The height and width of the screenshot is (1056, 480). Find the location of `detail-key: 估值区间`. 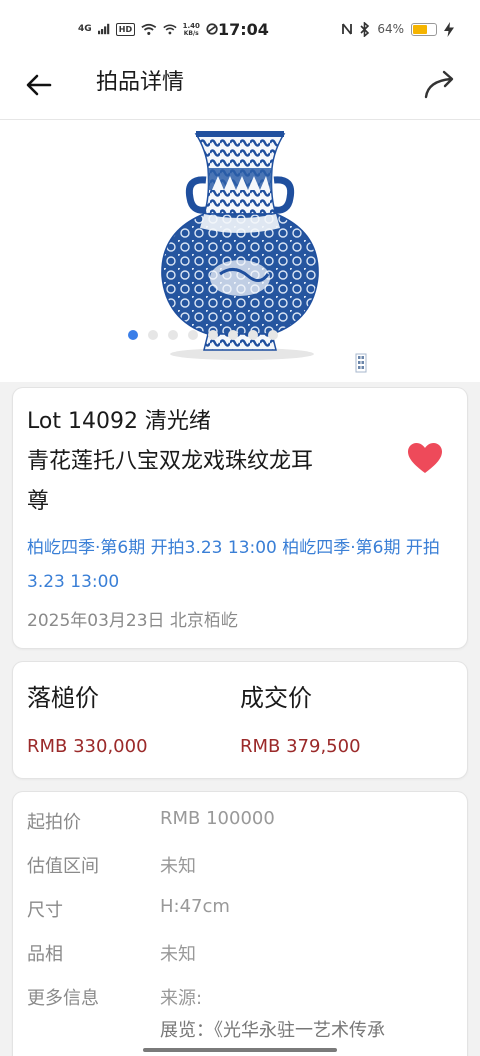

detail-key: 估值区间 is located at coordinates (63, 866).